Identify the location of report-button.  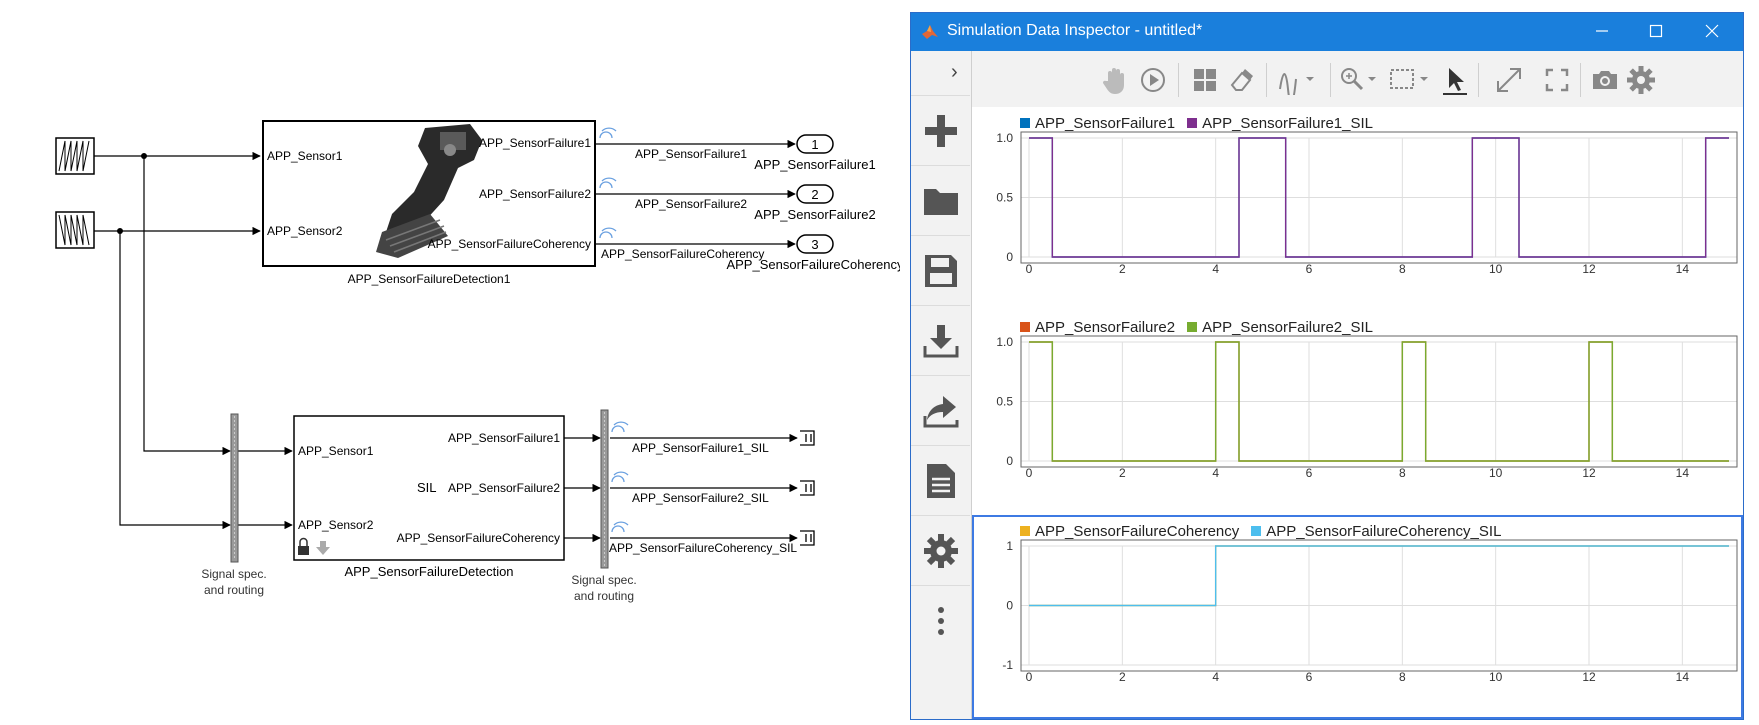
(940, 480).